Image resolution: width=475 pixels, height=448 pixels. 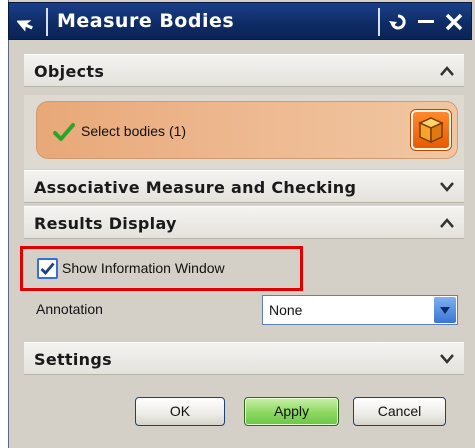 What do you see at coordinates (244, 222) in the screenshot?
I see `results-section-header: Results Display` at bounding box center [244, 222].